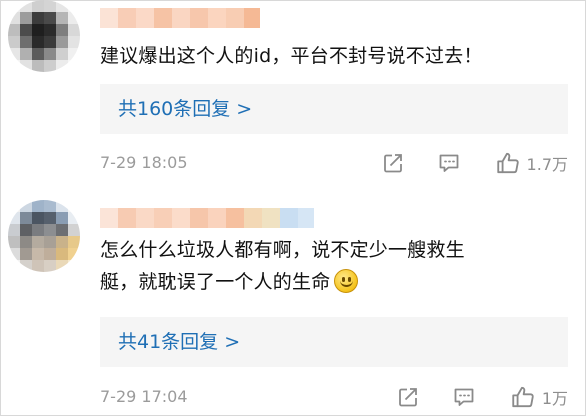  Describe the element at coordinates (554, 398) in the screenshot. I see `like-count: 1万` at that location.